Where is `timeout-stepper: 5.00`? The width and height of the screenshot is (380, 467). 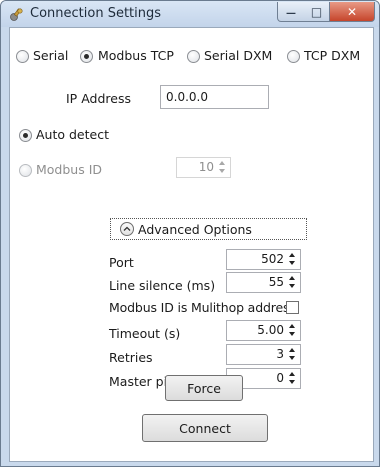 timeout-stepper: 5.00 is located at coordinates (263, 330).